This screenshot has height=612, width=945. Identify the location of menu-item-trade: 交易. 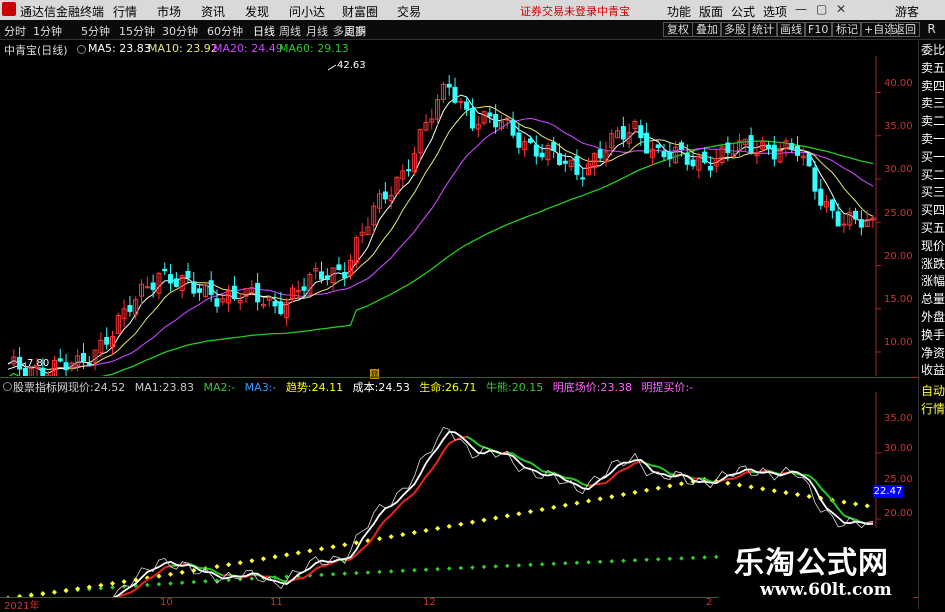
(409, 11).